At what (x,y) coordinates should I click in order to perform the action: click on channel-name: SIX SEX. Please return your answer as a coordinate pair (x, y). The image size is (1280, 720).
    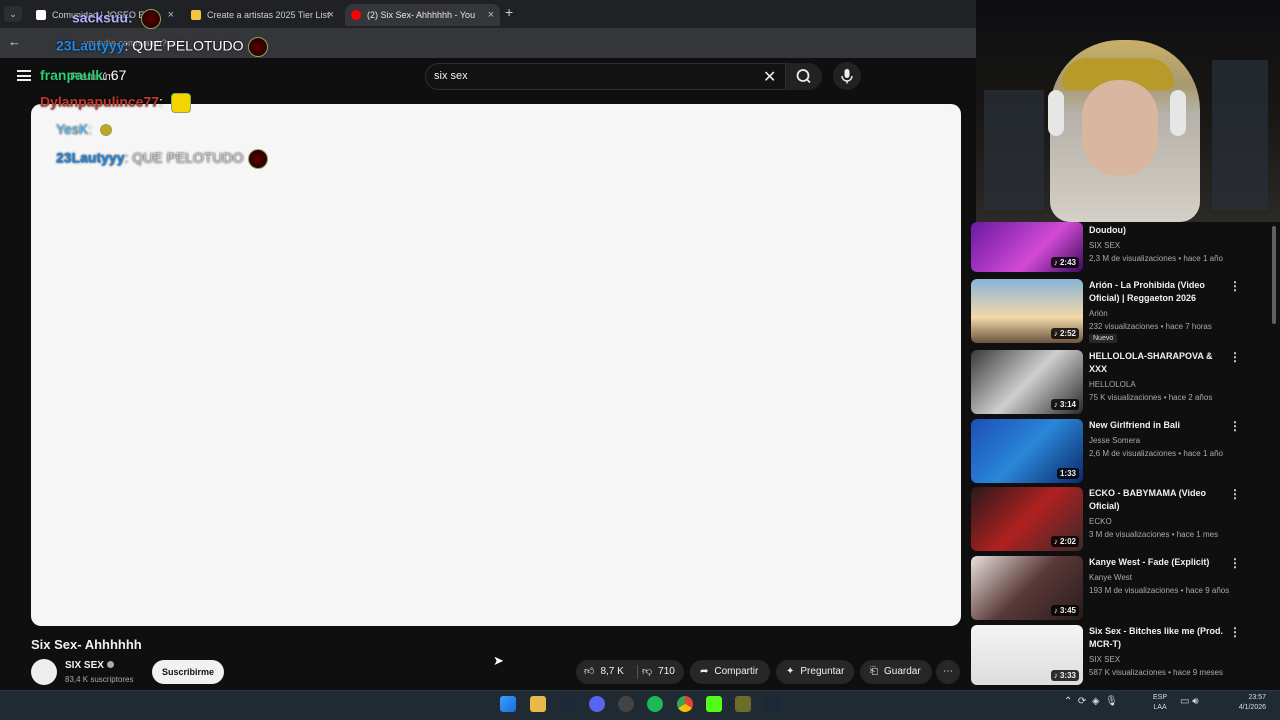
    Looking at the image, I should click on (84, 665).